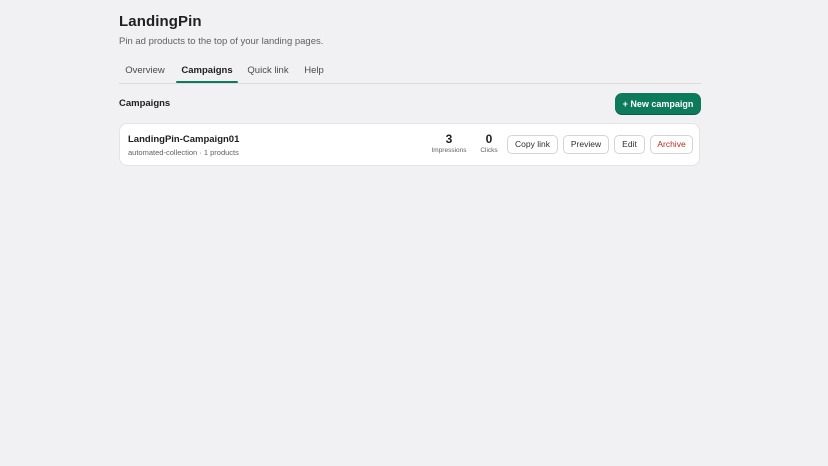 This screenshot has height=466, width=828. Describe the element at coordinates (489, 150) in the screenshot. I see `clicks-label: Clicks` at that location.